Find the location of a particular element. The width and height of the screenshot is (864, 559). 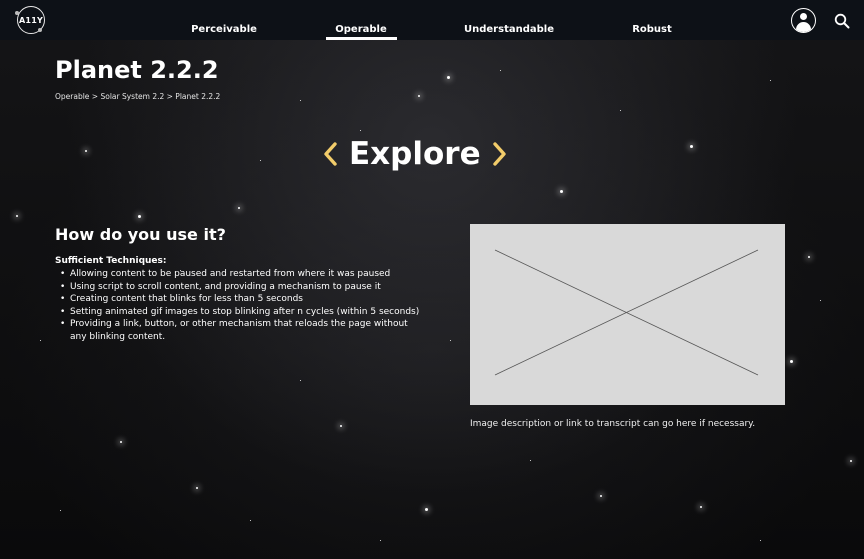

nav-item-understandable: Understandable is located at coordinates (509, 29).